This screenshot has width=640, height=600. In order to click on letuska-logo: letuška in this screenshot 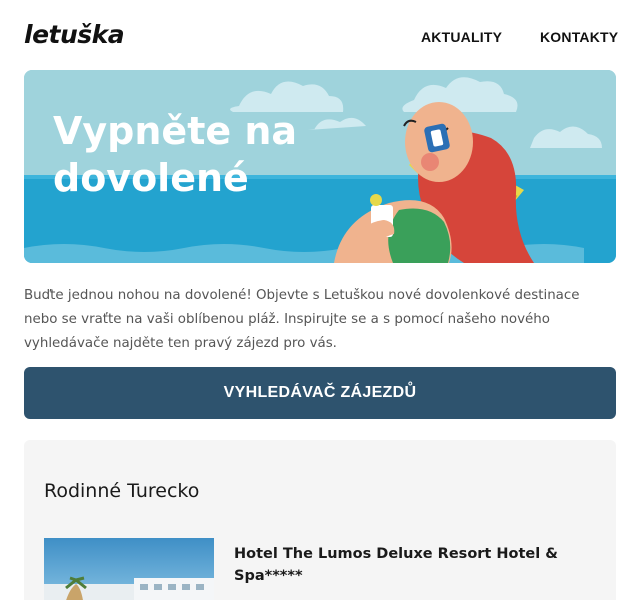, I will do `click(74, 34)`.